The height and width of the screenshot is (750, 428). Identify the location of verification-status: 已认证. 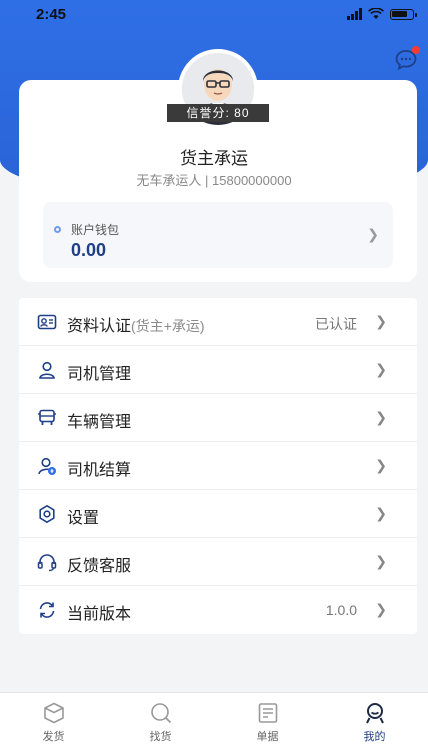
(336, 324).